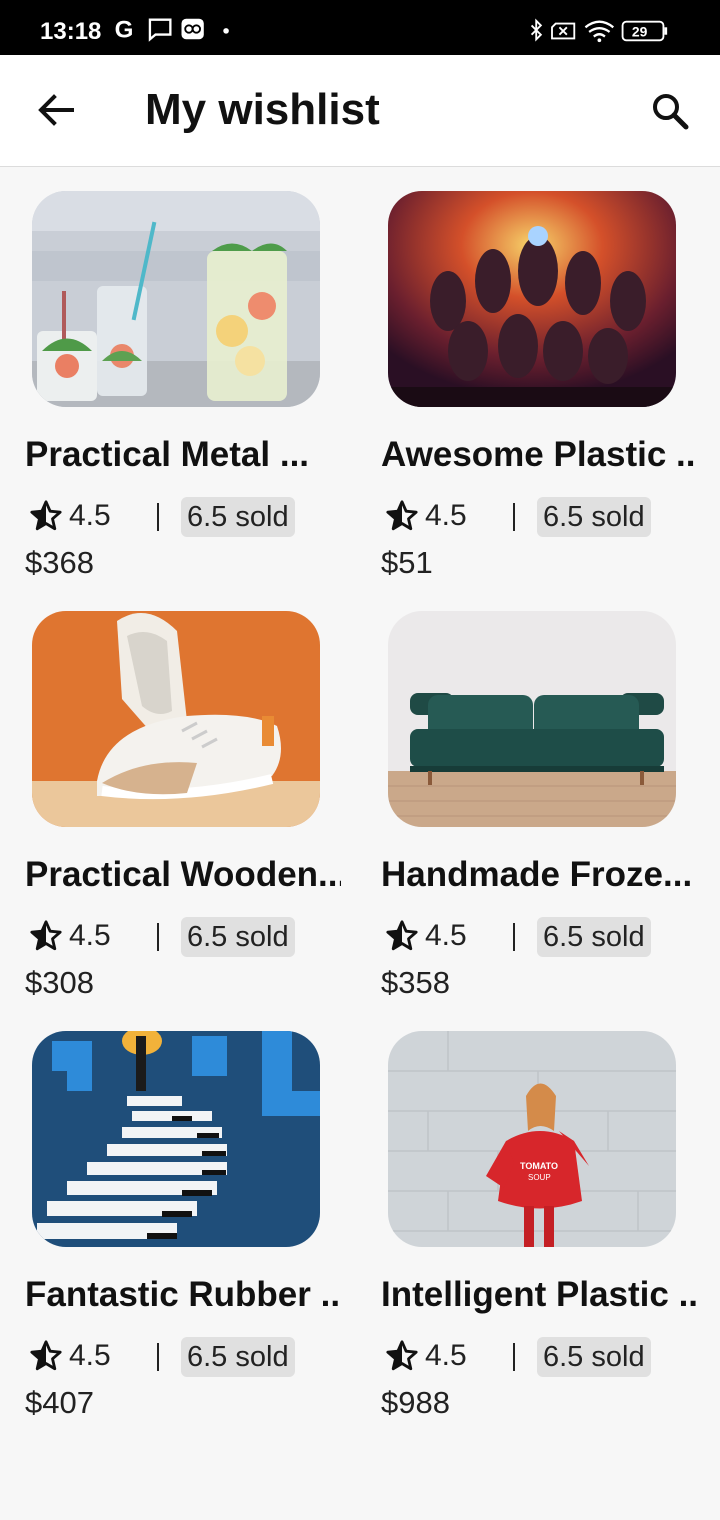 Image resolution: width=720 pixels, height=1520 pixels. I want to click on search-button, so click(670, 111).